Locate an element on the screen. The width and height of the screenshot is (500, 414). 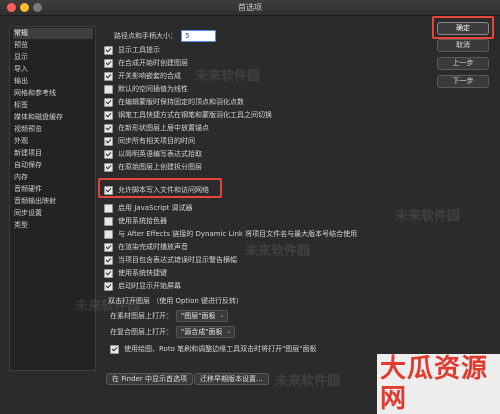
checkbox-row: 启动时显示开始屏幕 is located at coordinates (142, 286).